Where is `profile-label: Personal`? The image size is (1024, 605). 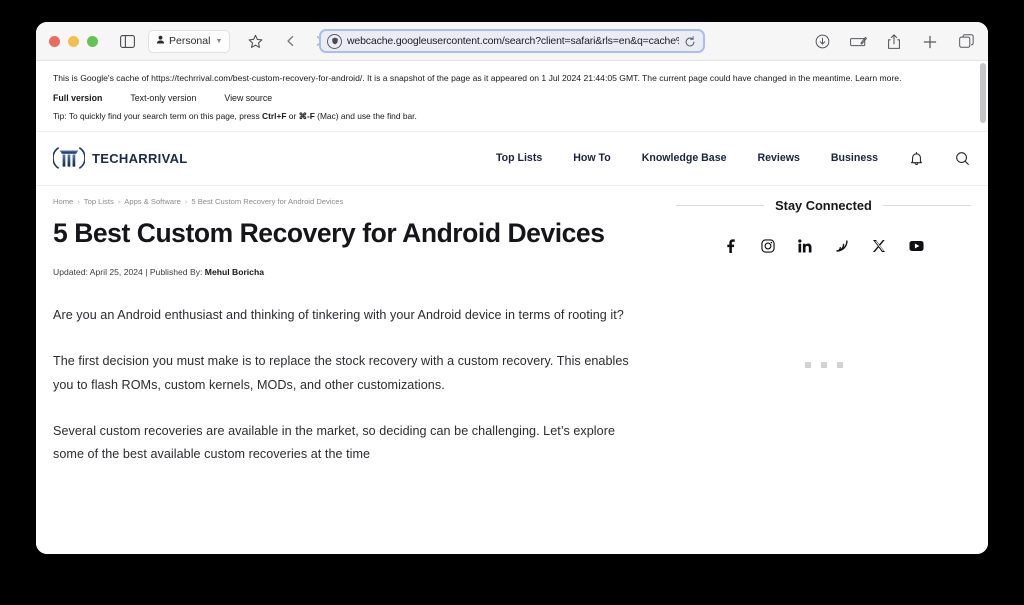
profile-label: Personal is located at coordinates (190, 41).